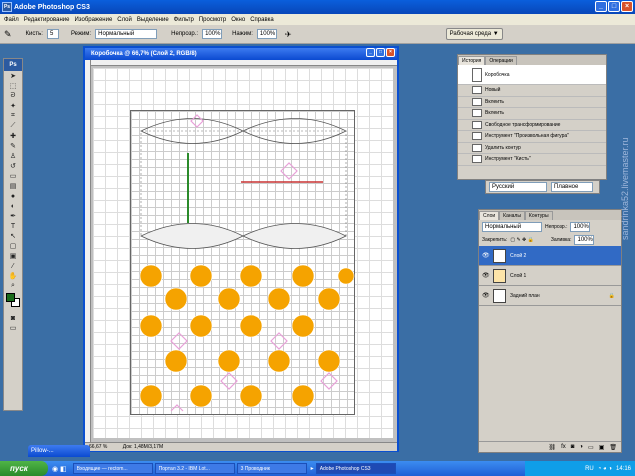  What do you see at coordinates (614, 6) in the screenshot?
I see `maximize-button: □` at bounding box center [614, 6].